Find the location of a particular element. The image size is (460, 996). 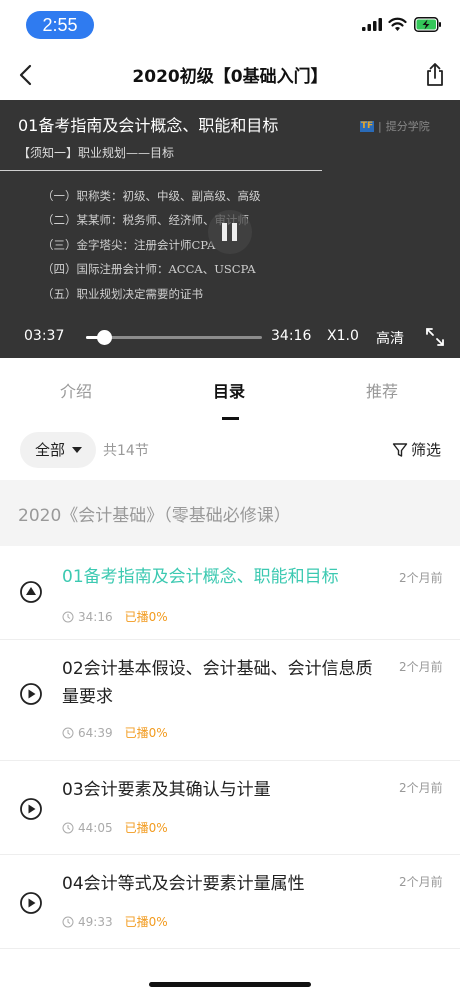

lesson-item: 04会计等式及会计要素计量属性 2个月前 49:33 已播0% is located at coordinates (230, 902).